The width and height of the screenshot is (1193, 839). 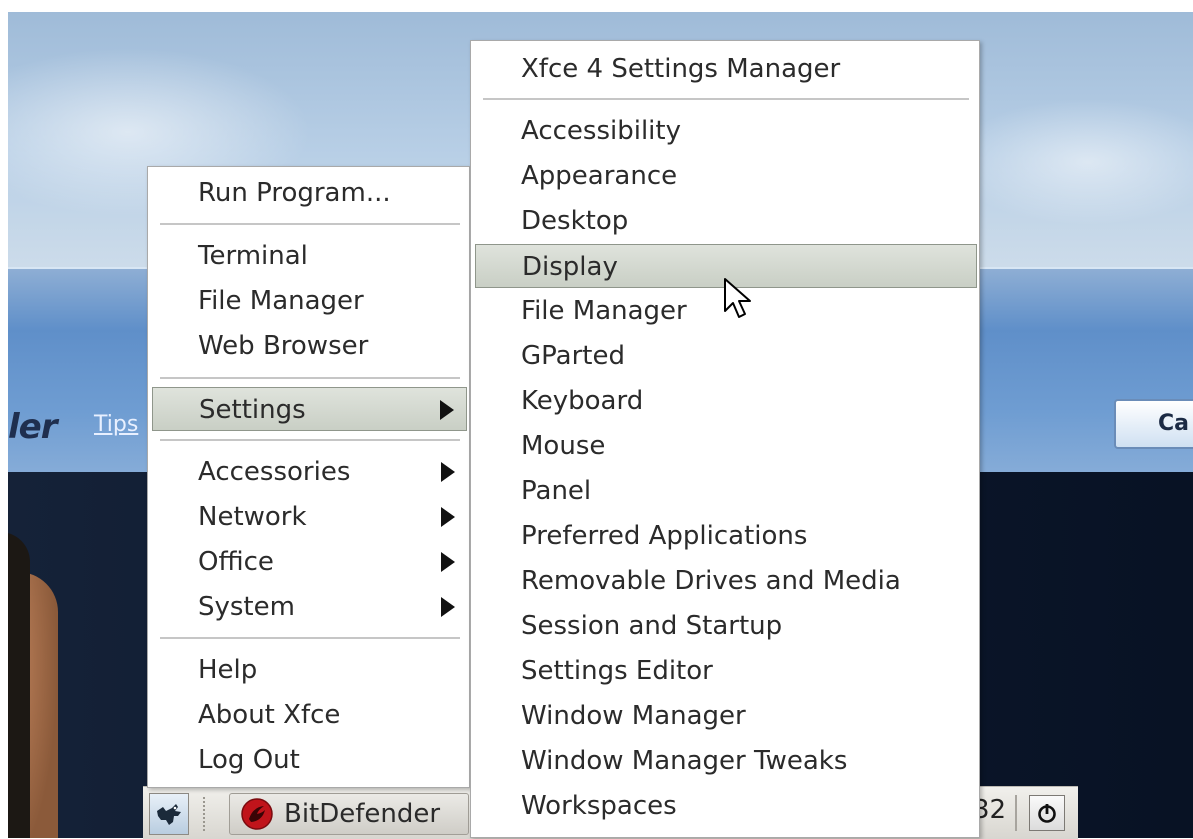 What do you see at coordinates (726, 491) in the screenshot?
I see `menu-item-panel: Panel` at bounding box center [726, 491].